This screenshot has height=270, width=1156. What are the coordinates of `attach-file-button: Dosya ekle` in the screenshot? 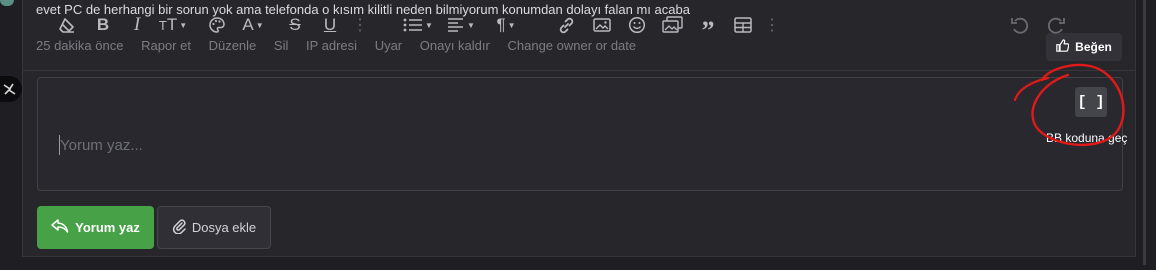 It's located at (214, 227).